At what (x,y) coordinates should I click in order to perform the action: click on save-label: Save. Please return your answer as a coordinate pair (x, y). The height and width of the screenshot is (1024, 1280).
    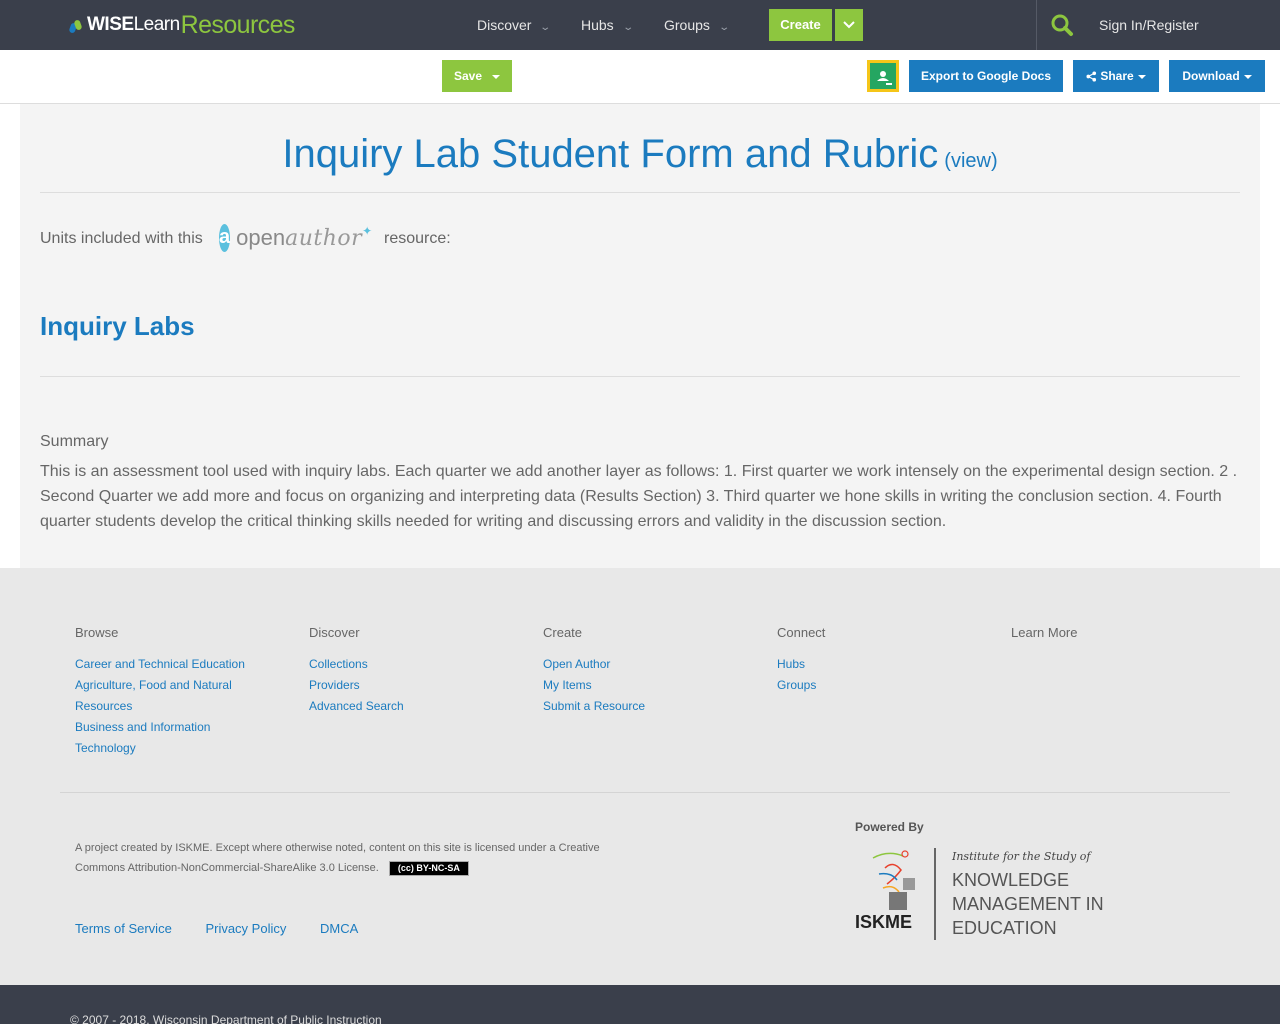
    Looking at the image, I should click on (468, 76).